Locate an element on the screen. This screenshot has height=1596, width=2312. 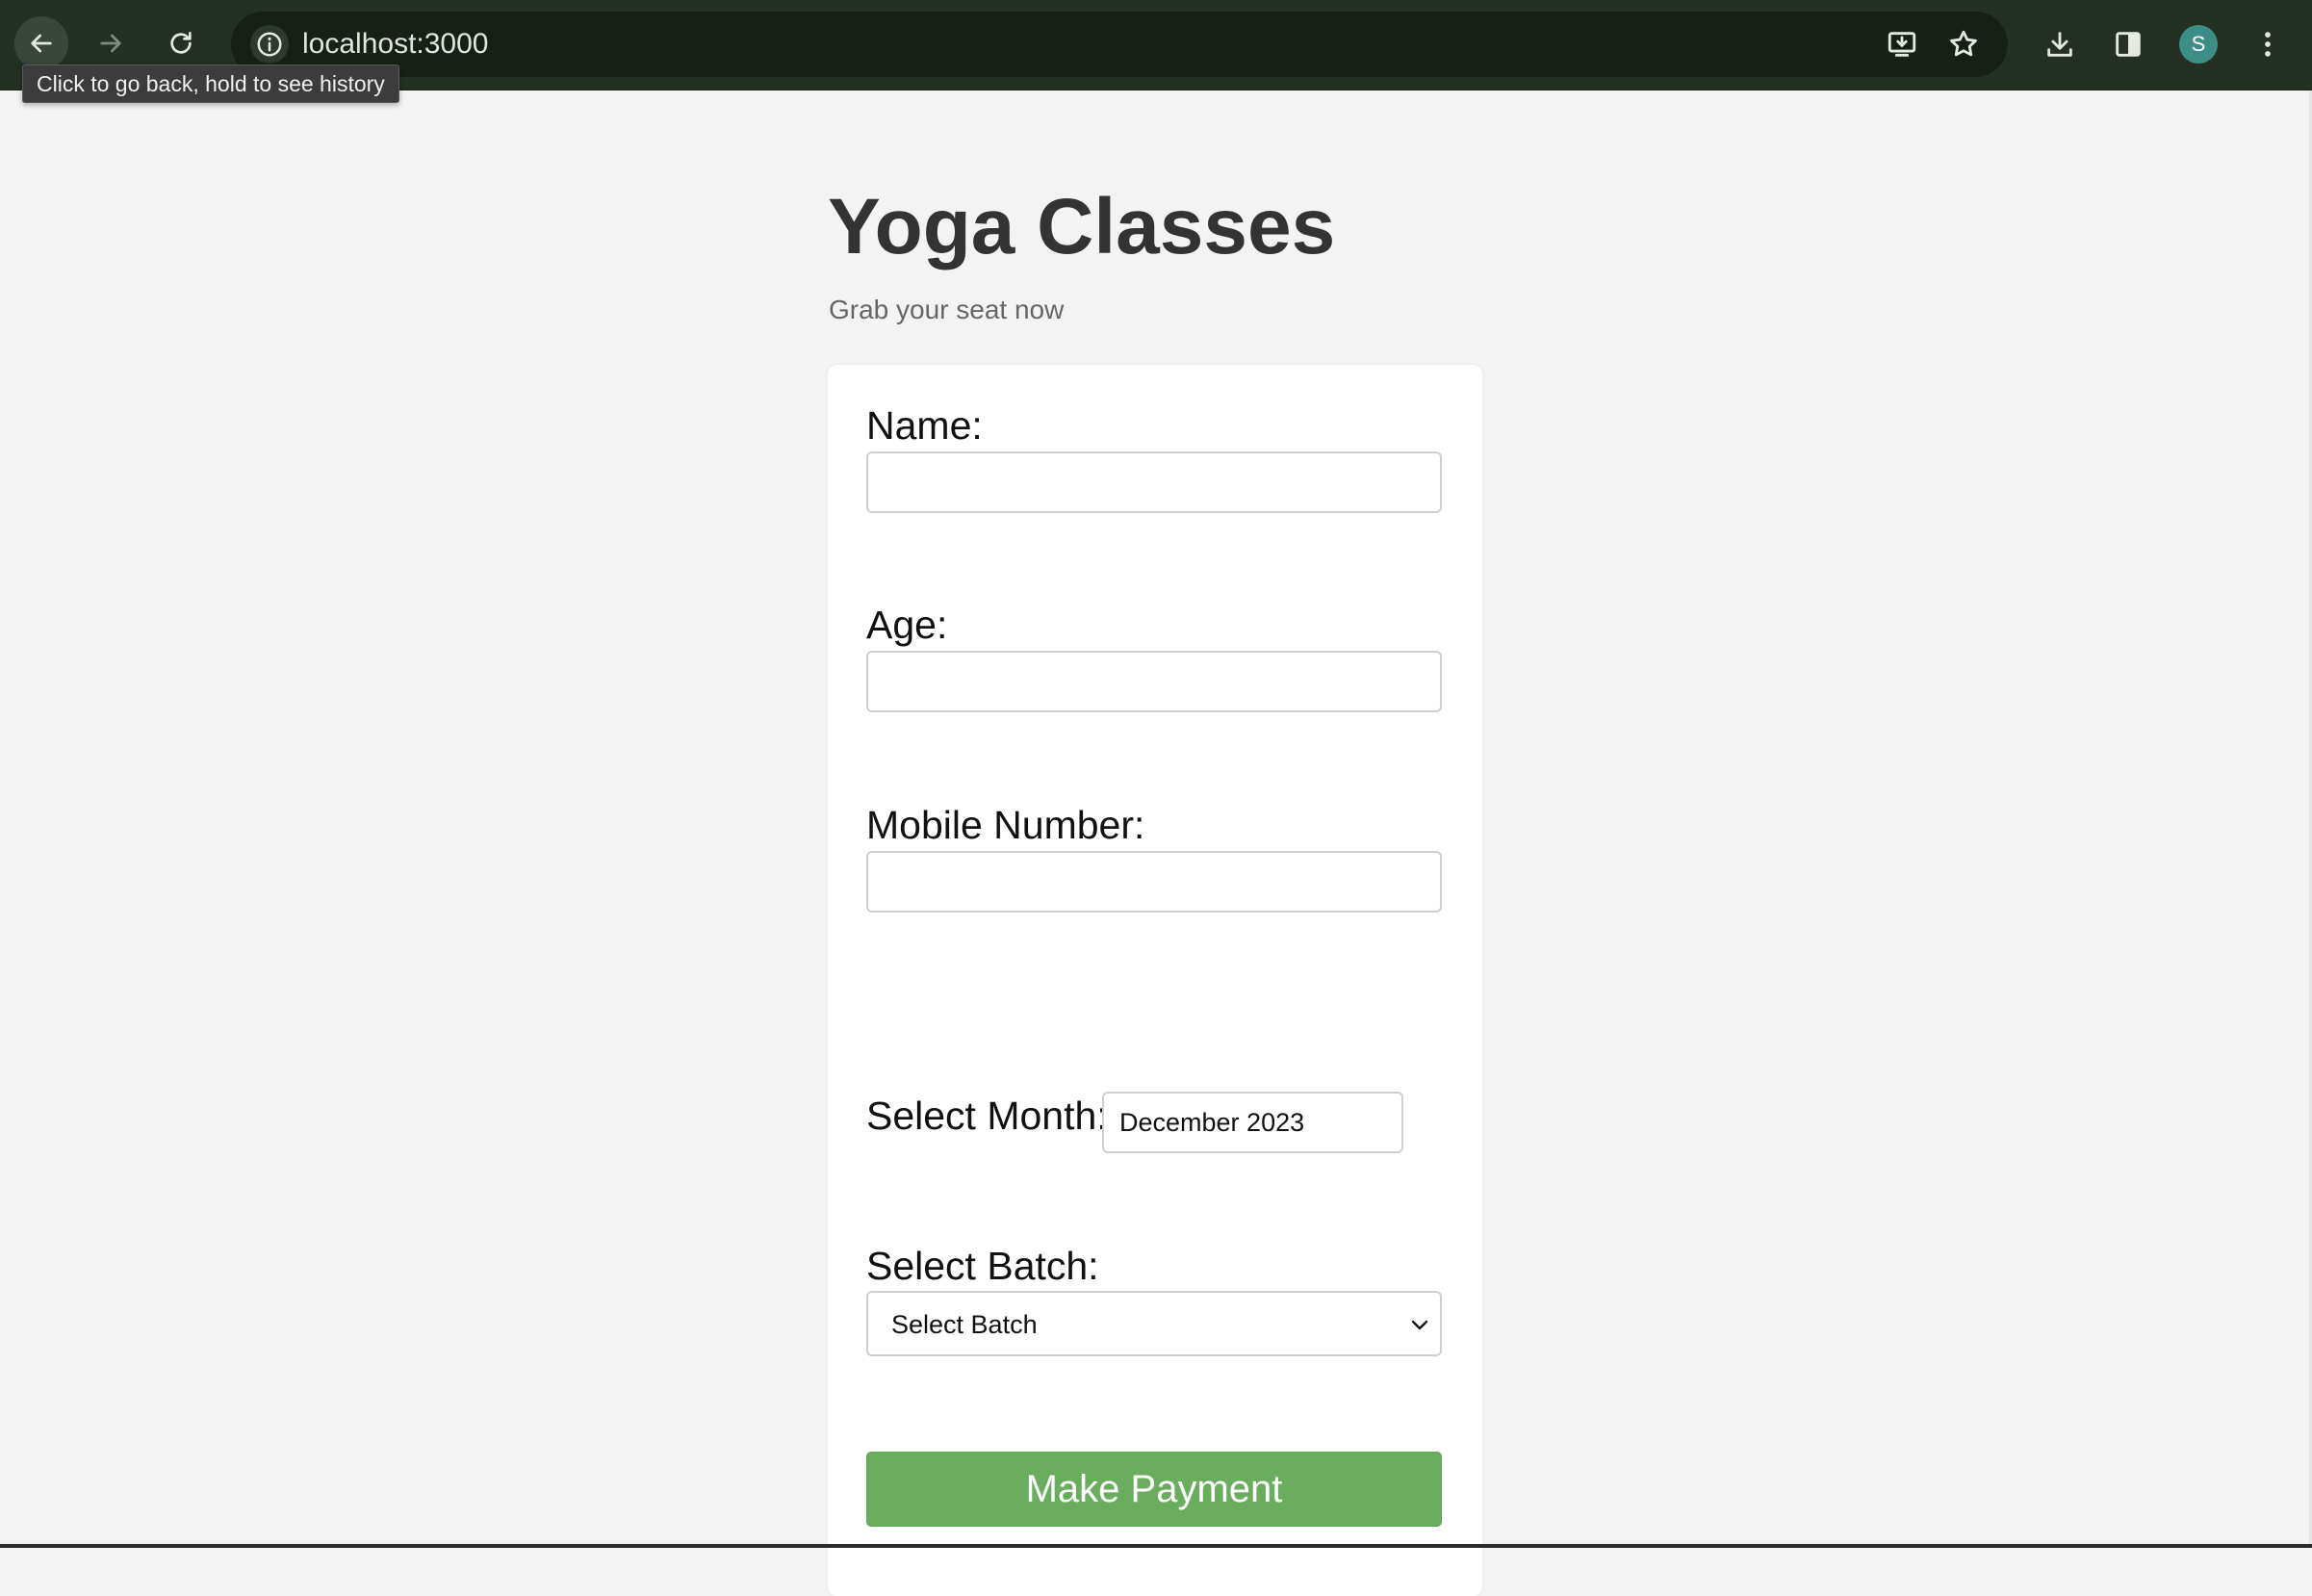
kebab-menu-icon is located at coordinates (2268, 45).